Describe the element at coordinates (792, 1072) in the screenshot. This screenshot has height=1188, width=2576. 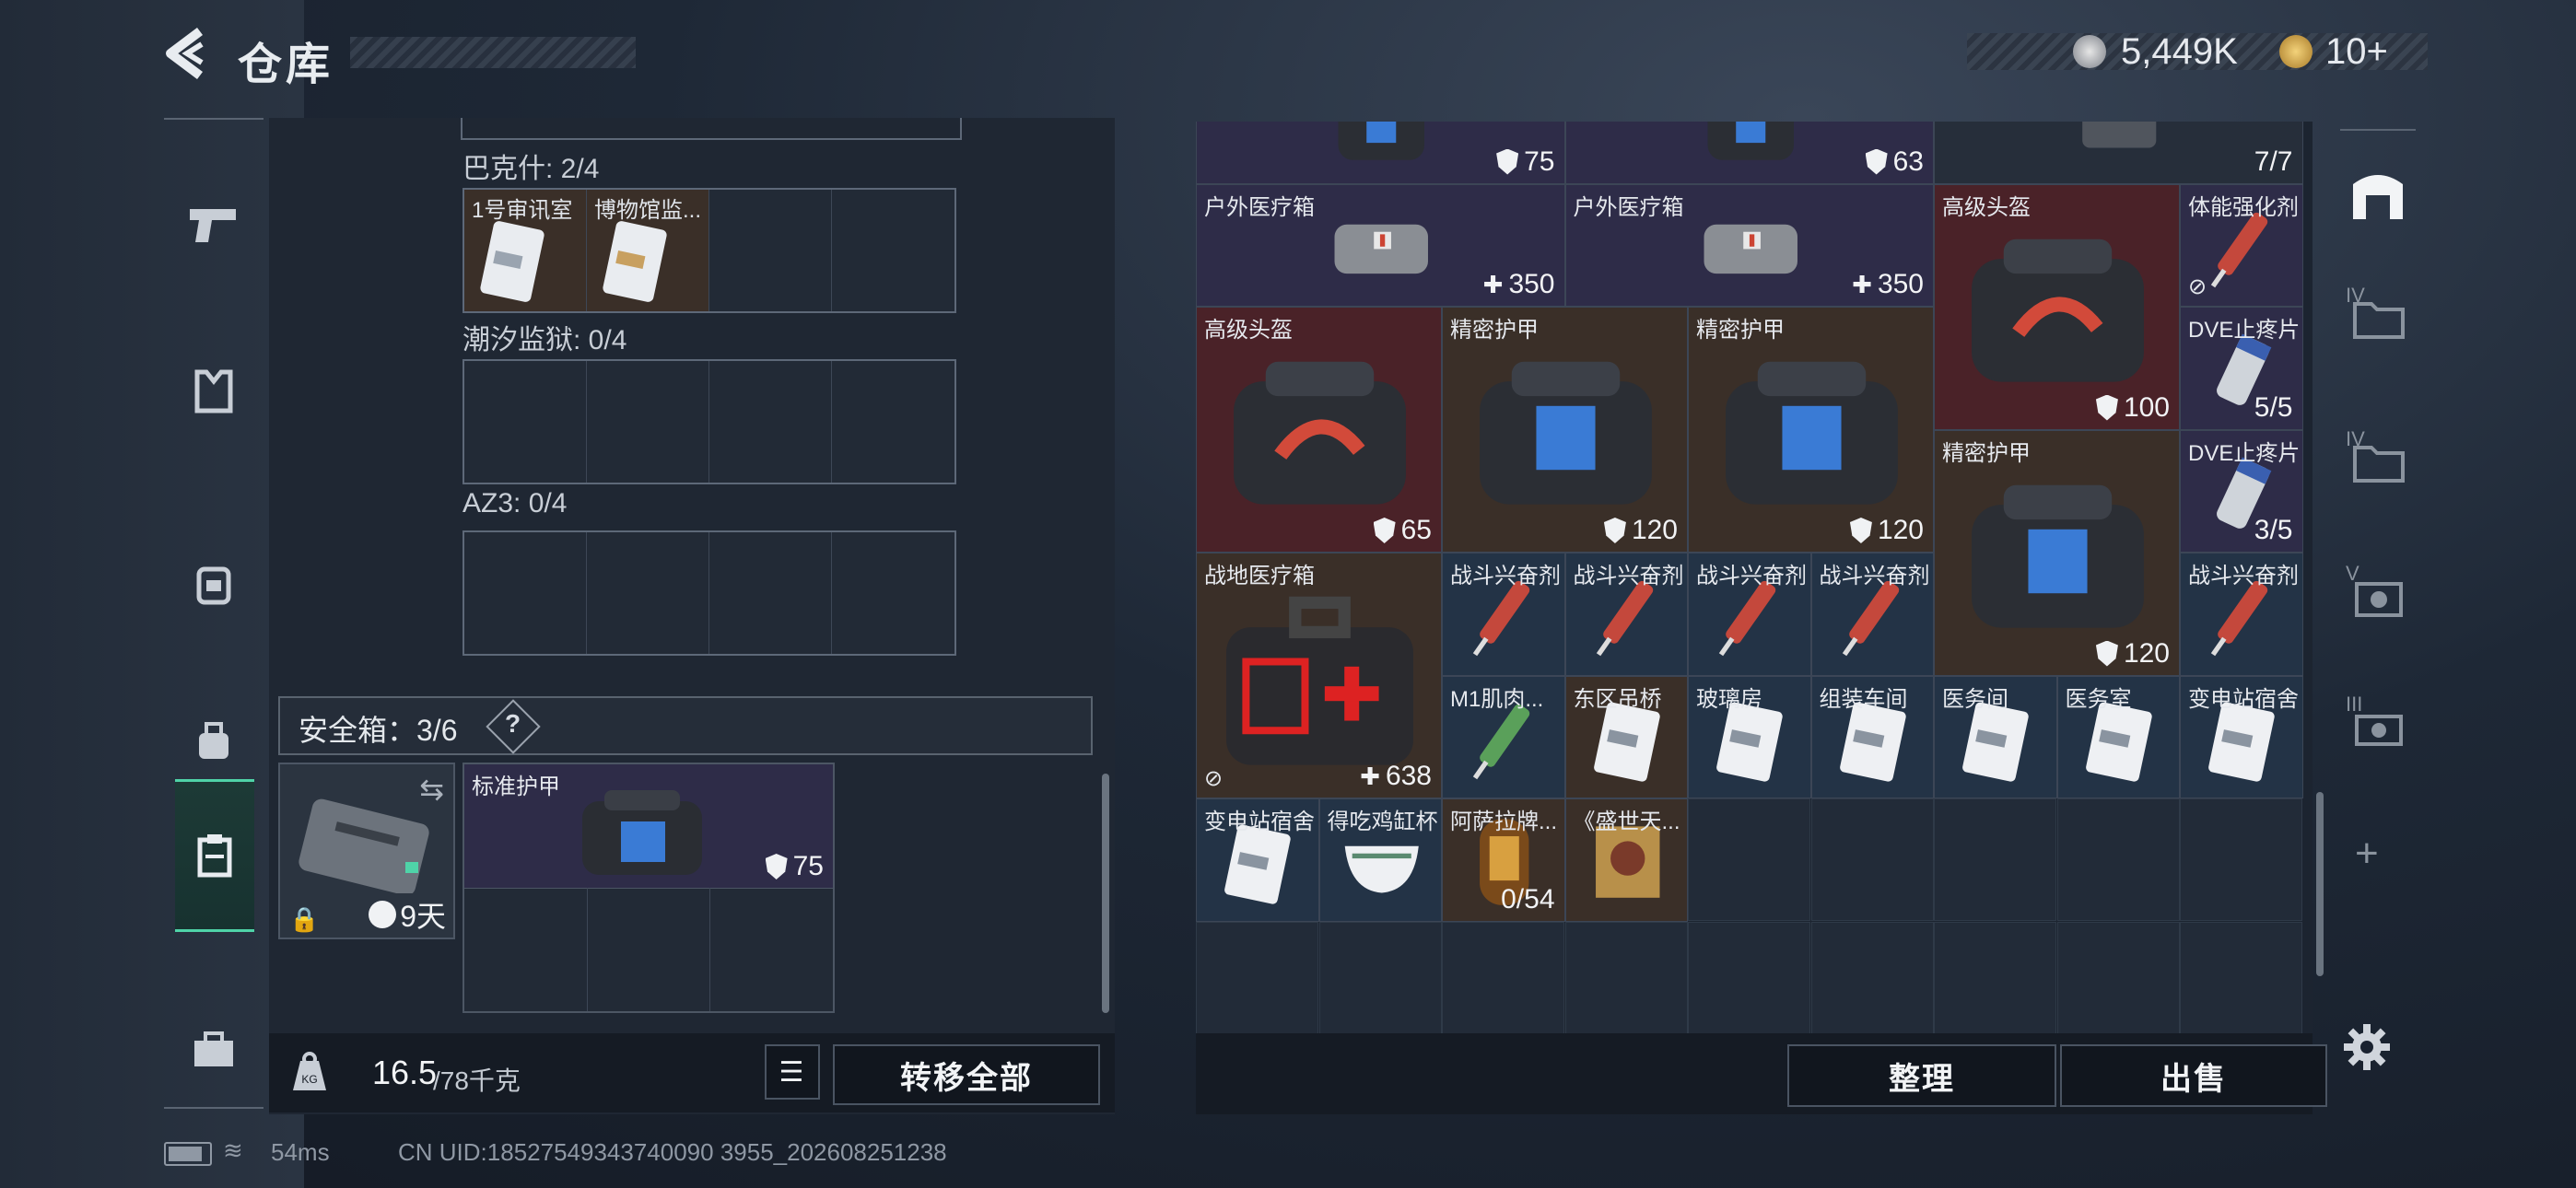
I see `list-view-button: ☰` at that location.